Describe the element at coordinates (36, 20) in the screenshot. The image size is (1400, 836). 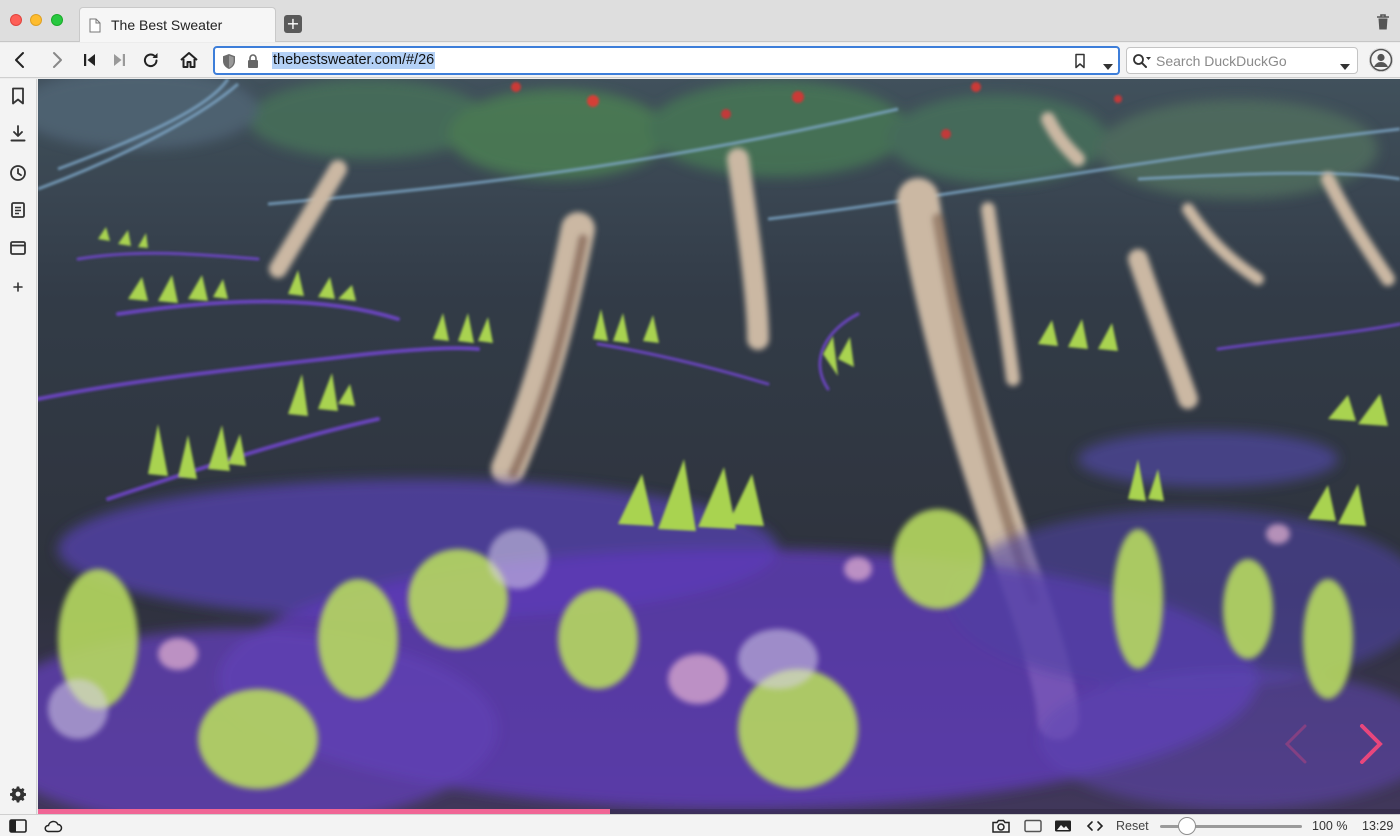
I see `minimize-window-button` at that location.